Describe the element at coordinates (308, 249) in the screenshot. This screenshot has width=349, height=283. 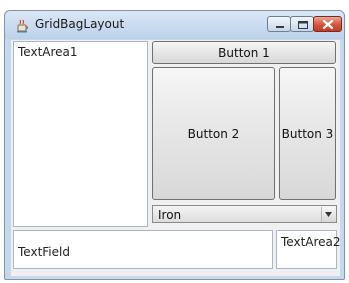
I see `textarea-2: TextArea2` at that location.